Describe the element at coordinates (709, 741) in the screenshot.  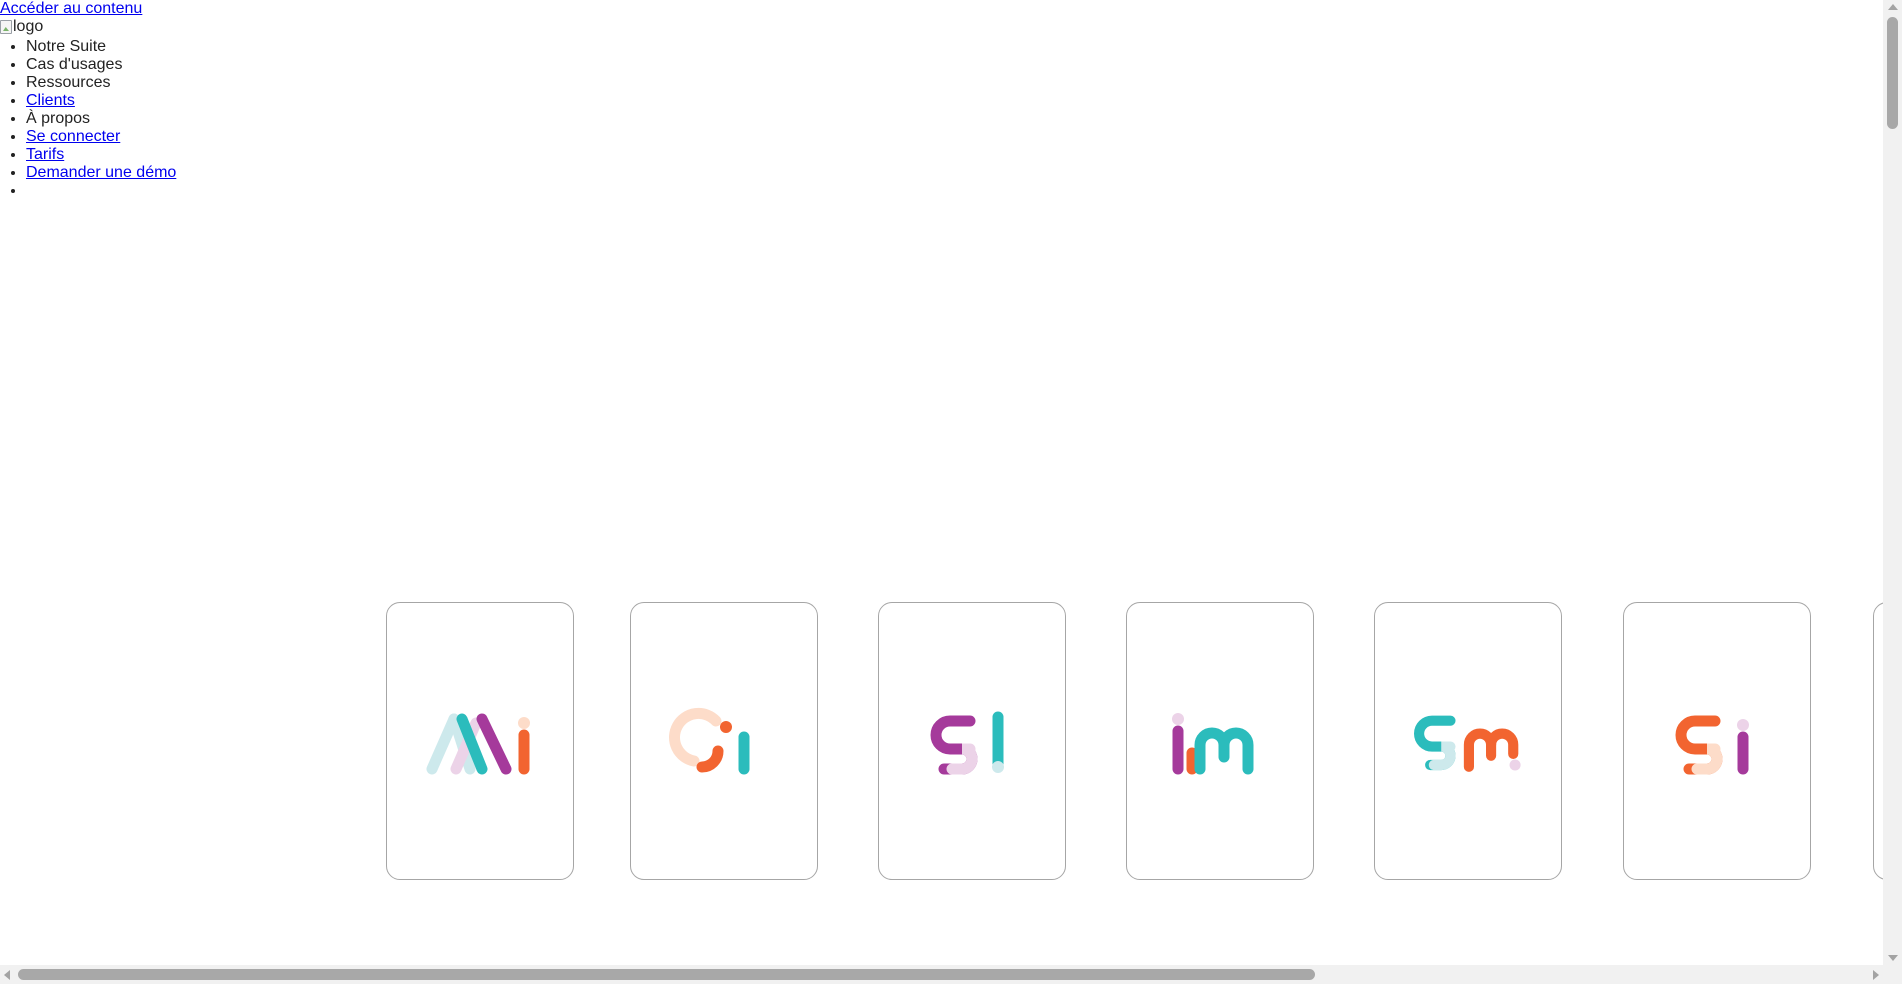
I see `oi-logo-icon` at that location.